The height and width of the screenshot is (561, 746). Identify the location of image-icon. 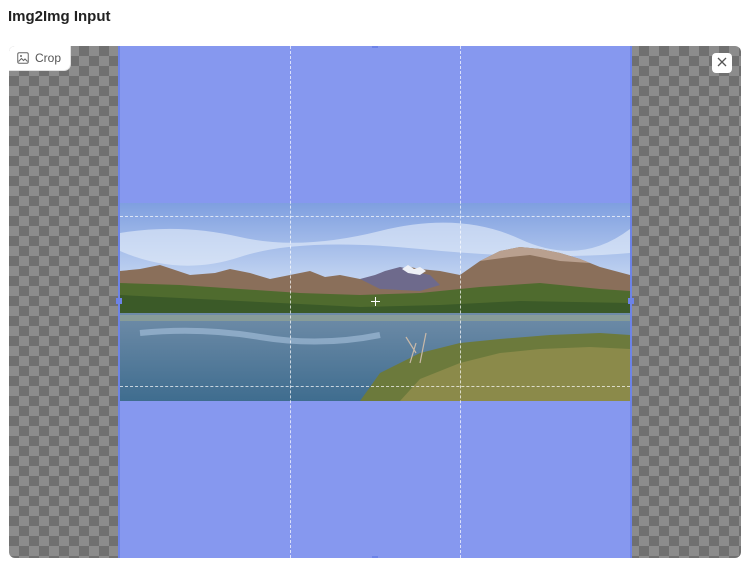
(23, 58).